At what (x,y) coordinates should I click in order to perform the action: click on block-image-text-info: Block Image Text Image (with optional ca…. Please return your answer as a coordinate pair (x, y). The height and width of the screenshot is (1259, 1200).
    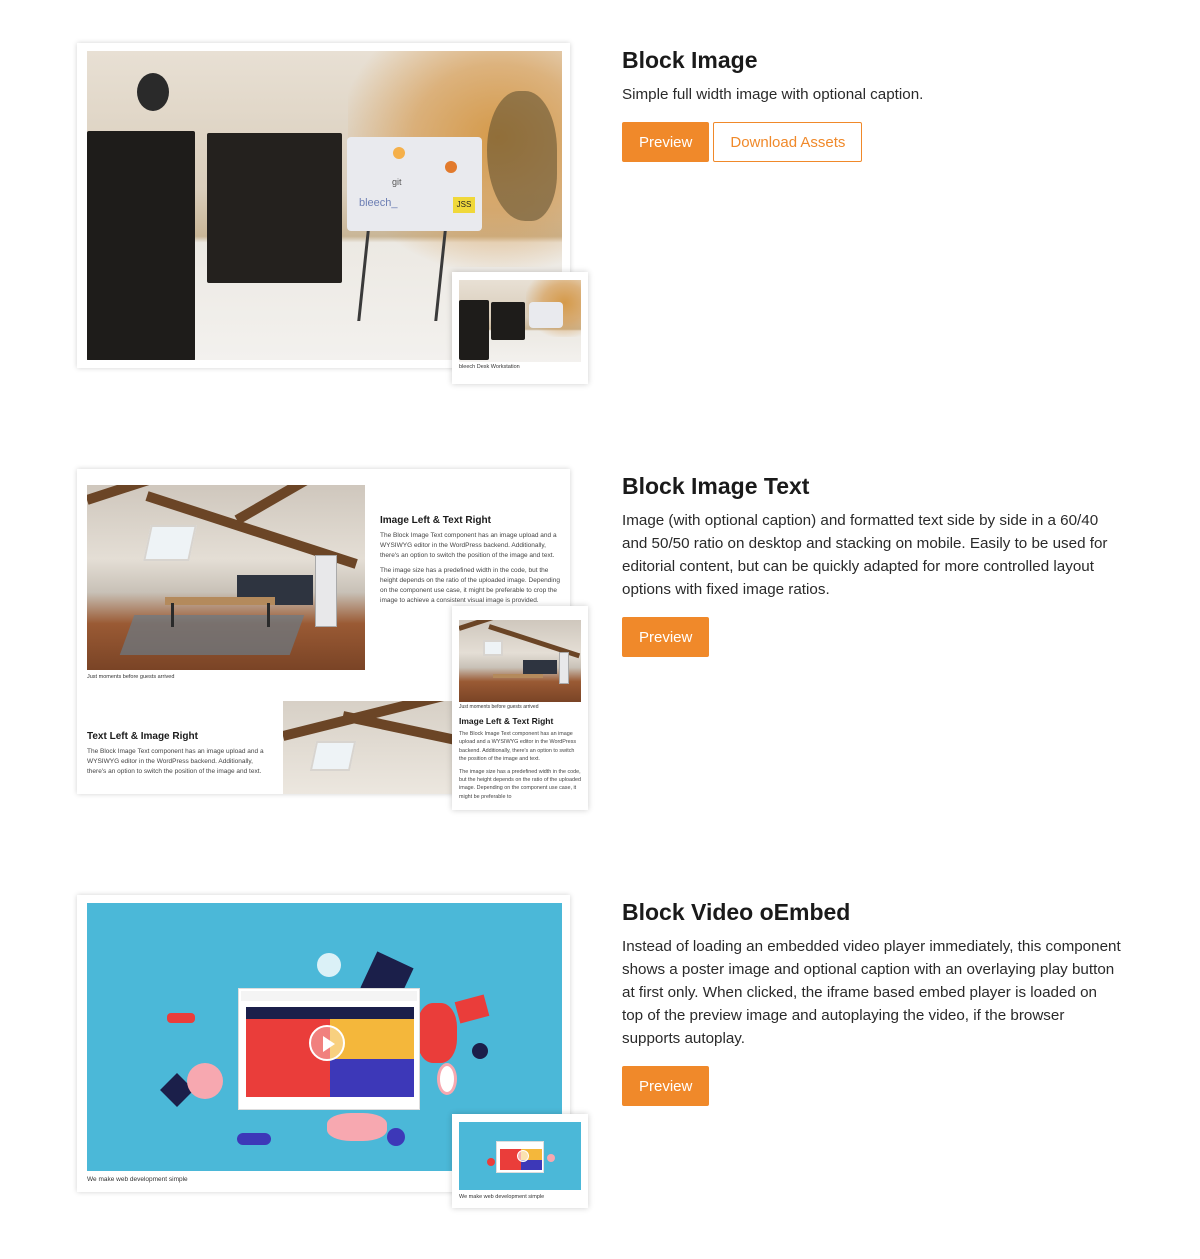
    Looking at the image, I should click on (872, 564).